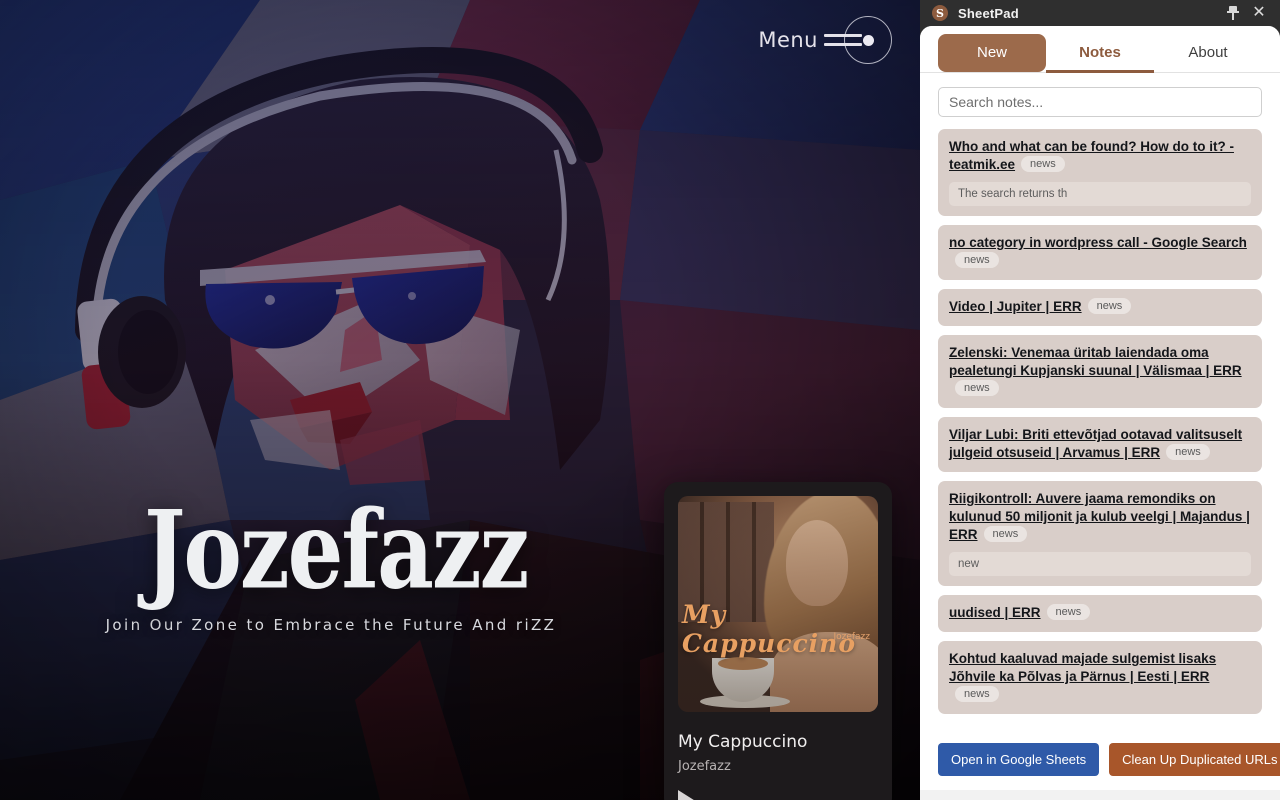 Image resolution: width=1280 pixels, height=800 pixels. I want to click on tab-about: About, so click(1208, 53).